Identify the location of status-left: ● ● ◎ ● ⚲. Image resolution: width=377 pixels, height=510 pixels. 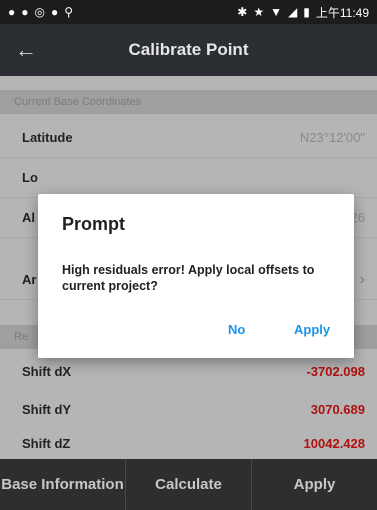
(40, 12).